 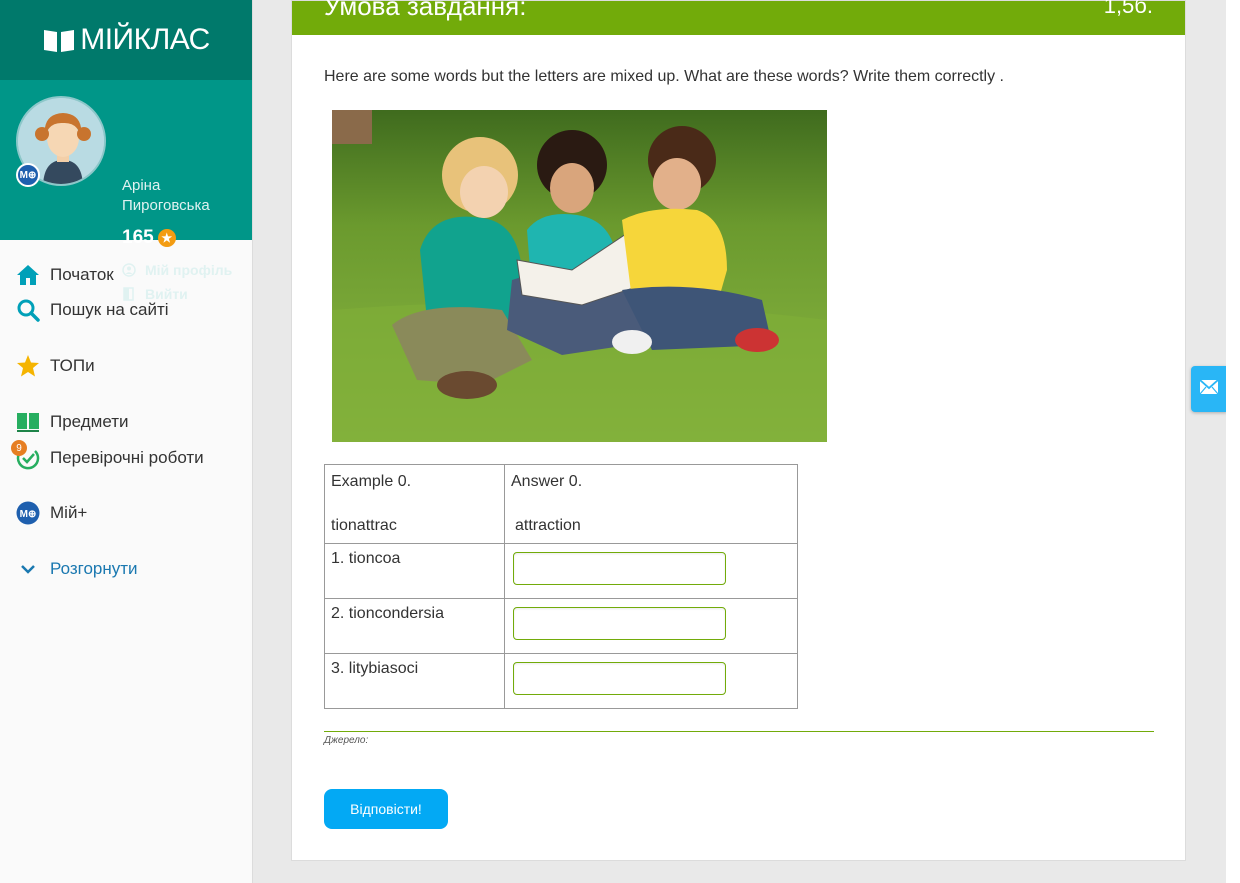 I want to click on nav-item-tops: ТОПи, so click(x=55, y=366).